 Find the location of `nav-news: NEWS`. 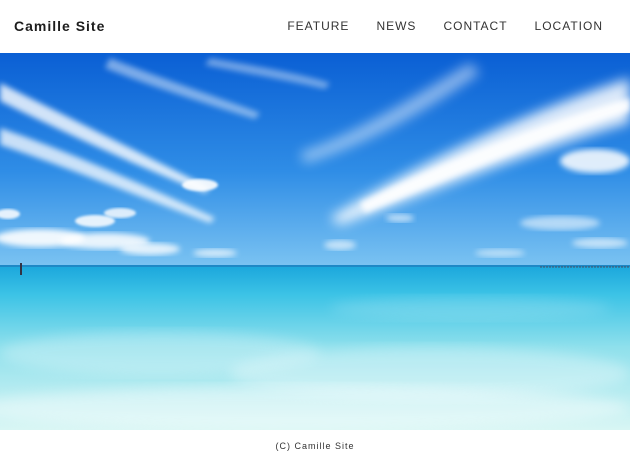

nav-news: NEWS is located at coordinates (396, 26).